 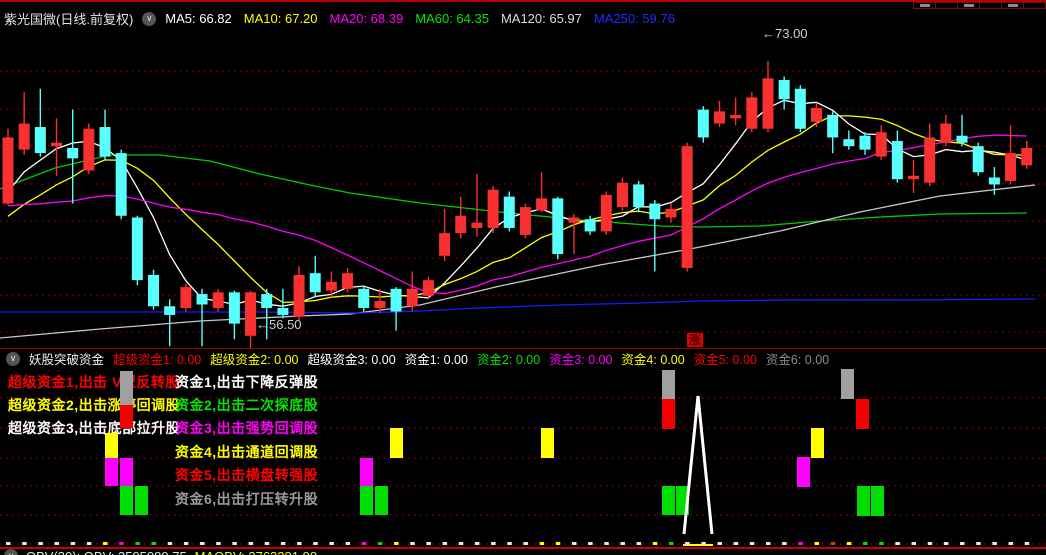 I want to click on legend-line: 超级资金2,出击涨停回调股, so click(x=94, y=405).